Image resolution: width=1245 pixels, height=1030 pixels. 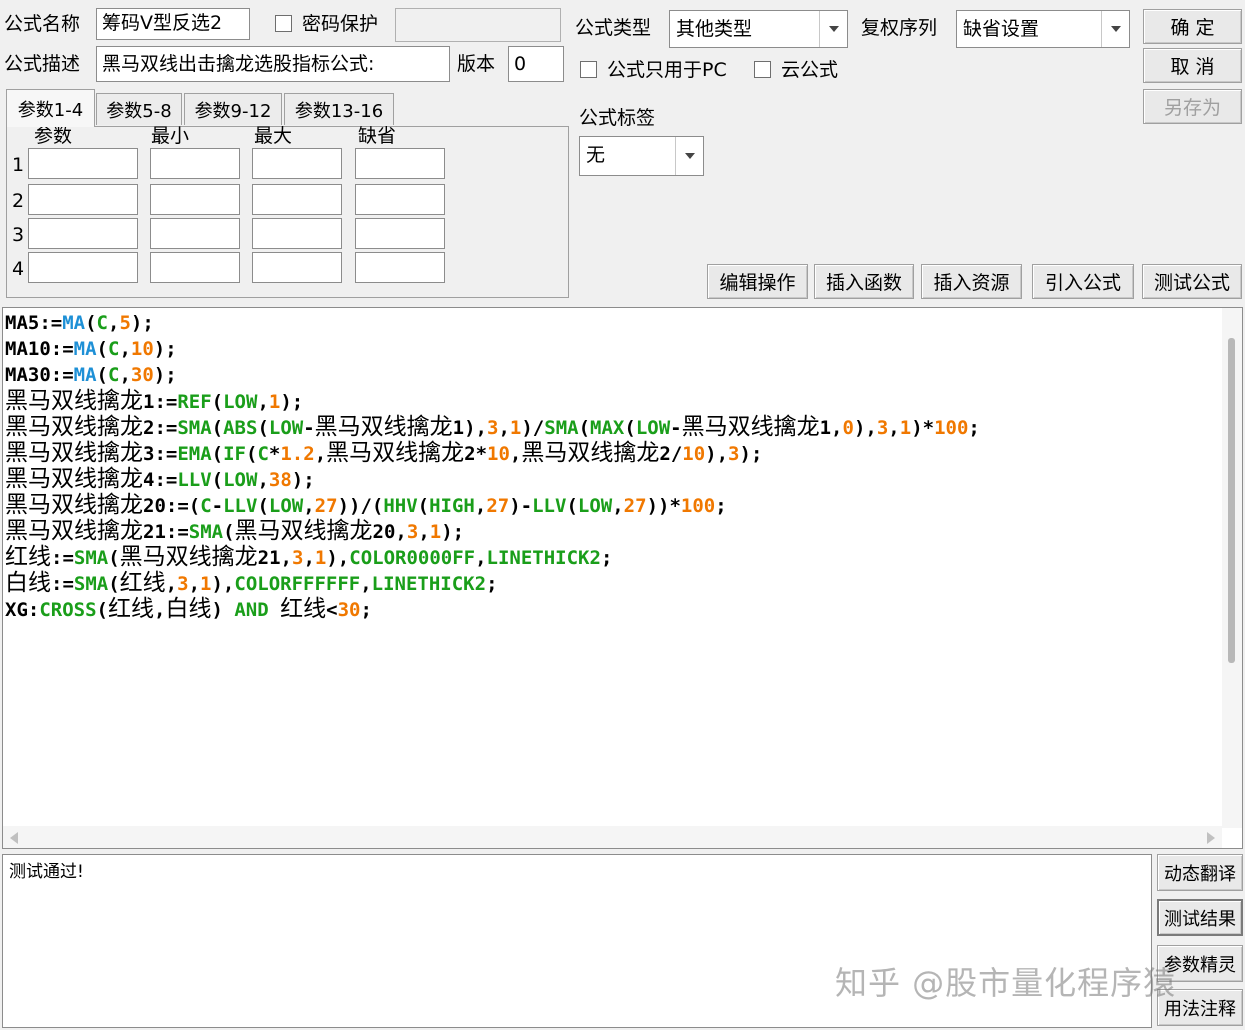 I want to click on code-token: )*, so click(x=923, y=428).